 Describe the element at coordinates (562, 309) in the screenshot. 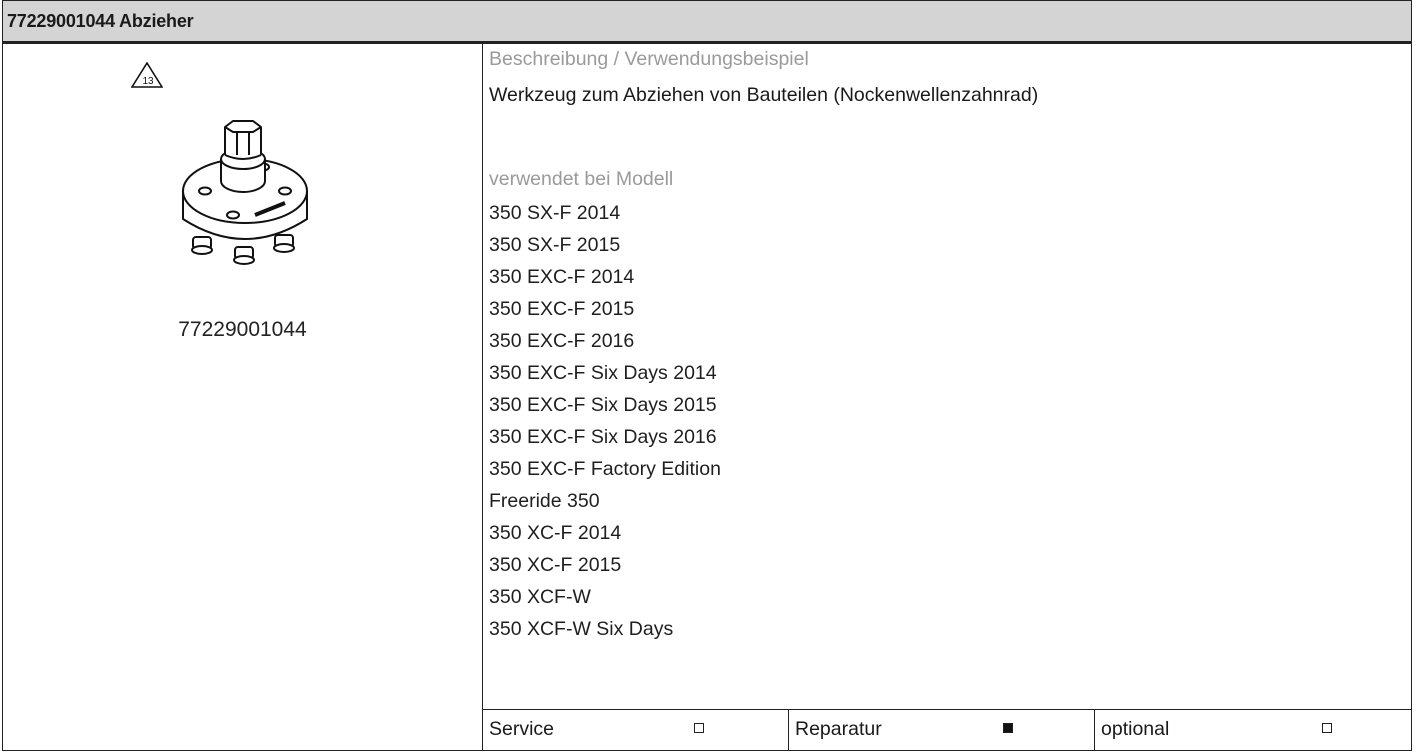

I see `list-item: 350 EXC-F 2015` at that location.